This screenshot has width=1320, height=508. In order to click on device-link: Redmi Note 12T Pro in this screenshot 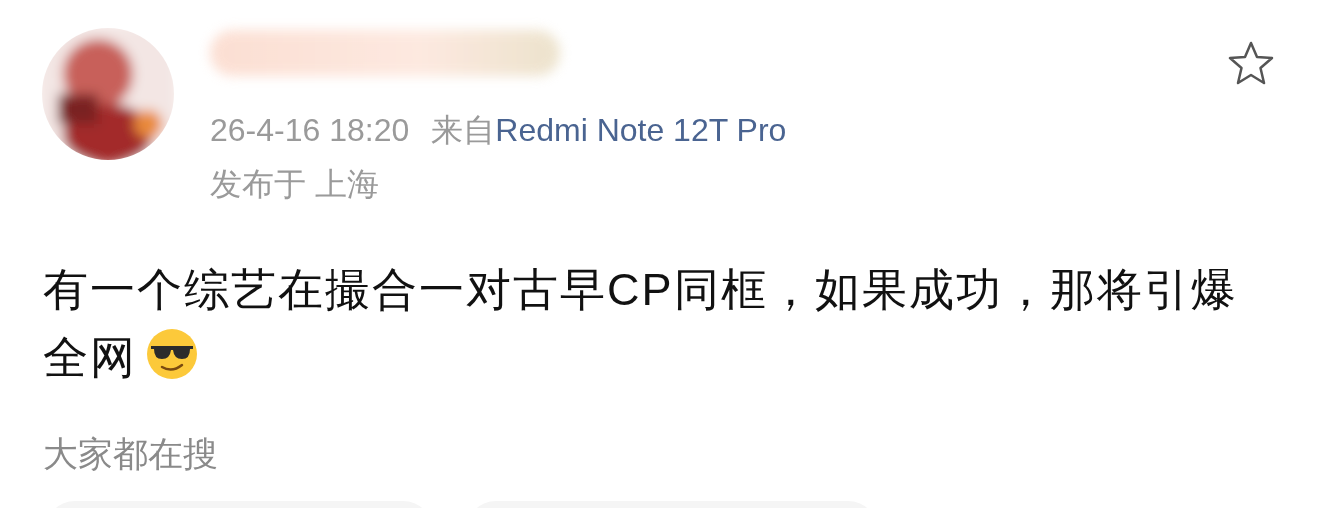, I will do `click(641, 130)`.